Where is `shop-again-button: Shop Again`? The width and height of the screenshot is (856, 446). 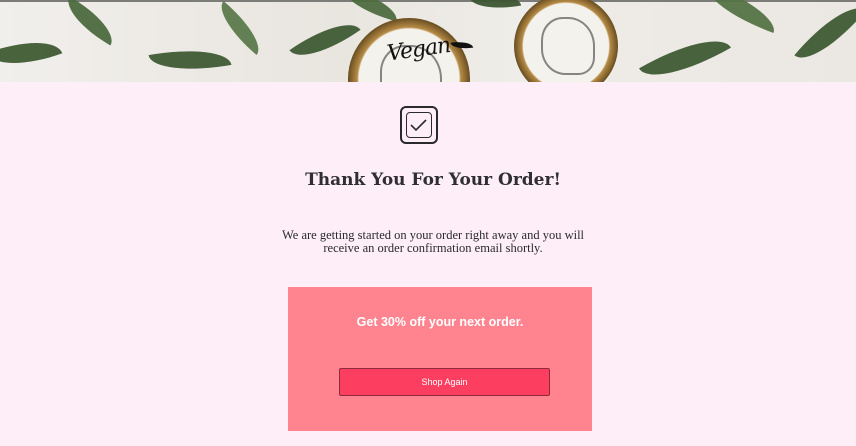 shop-again-button: Shop Again is located at coordinates (444, 382).